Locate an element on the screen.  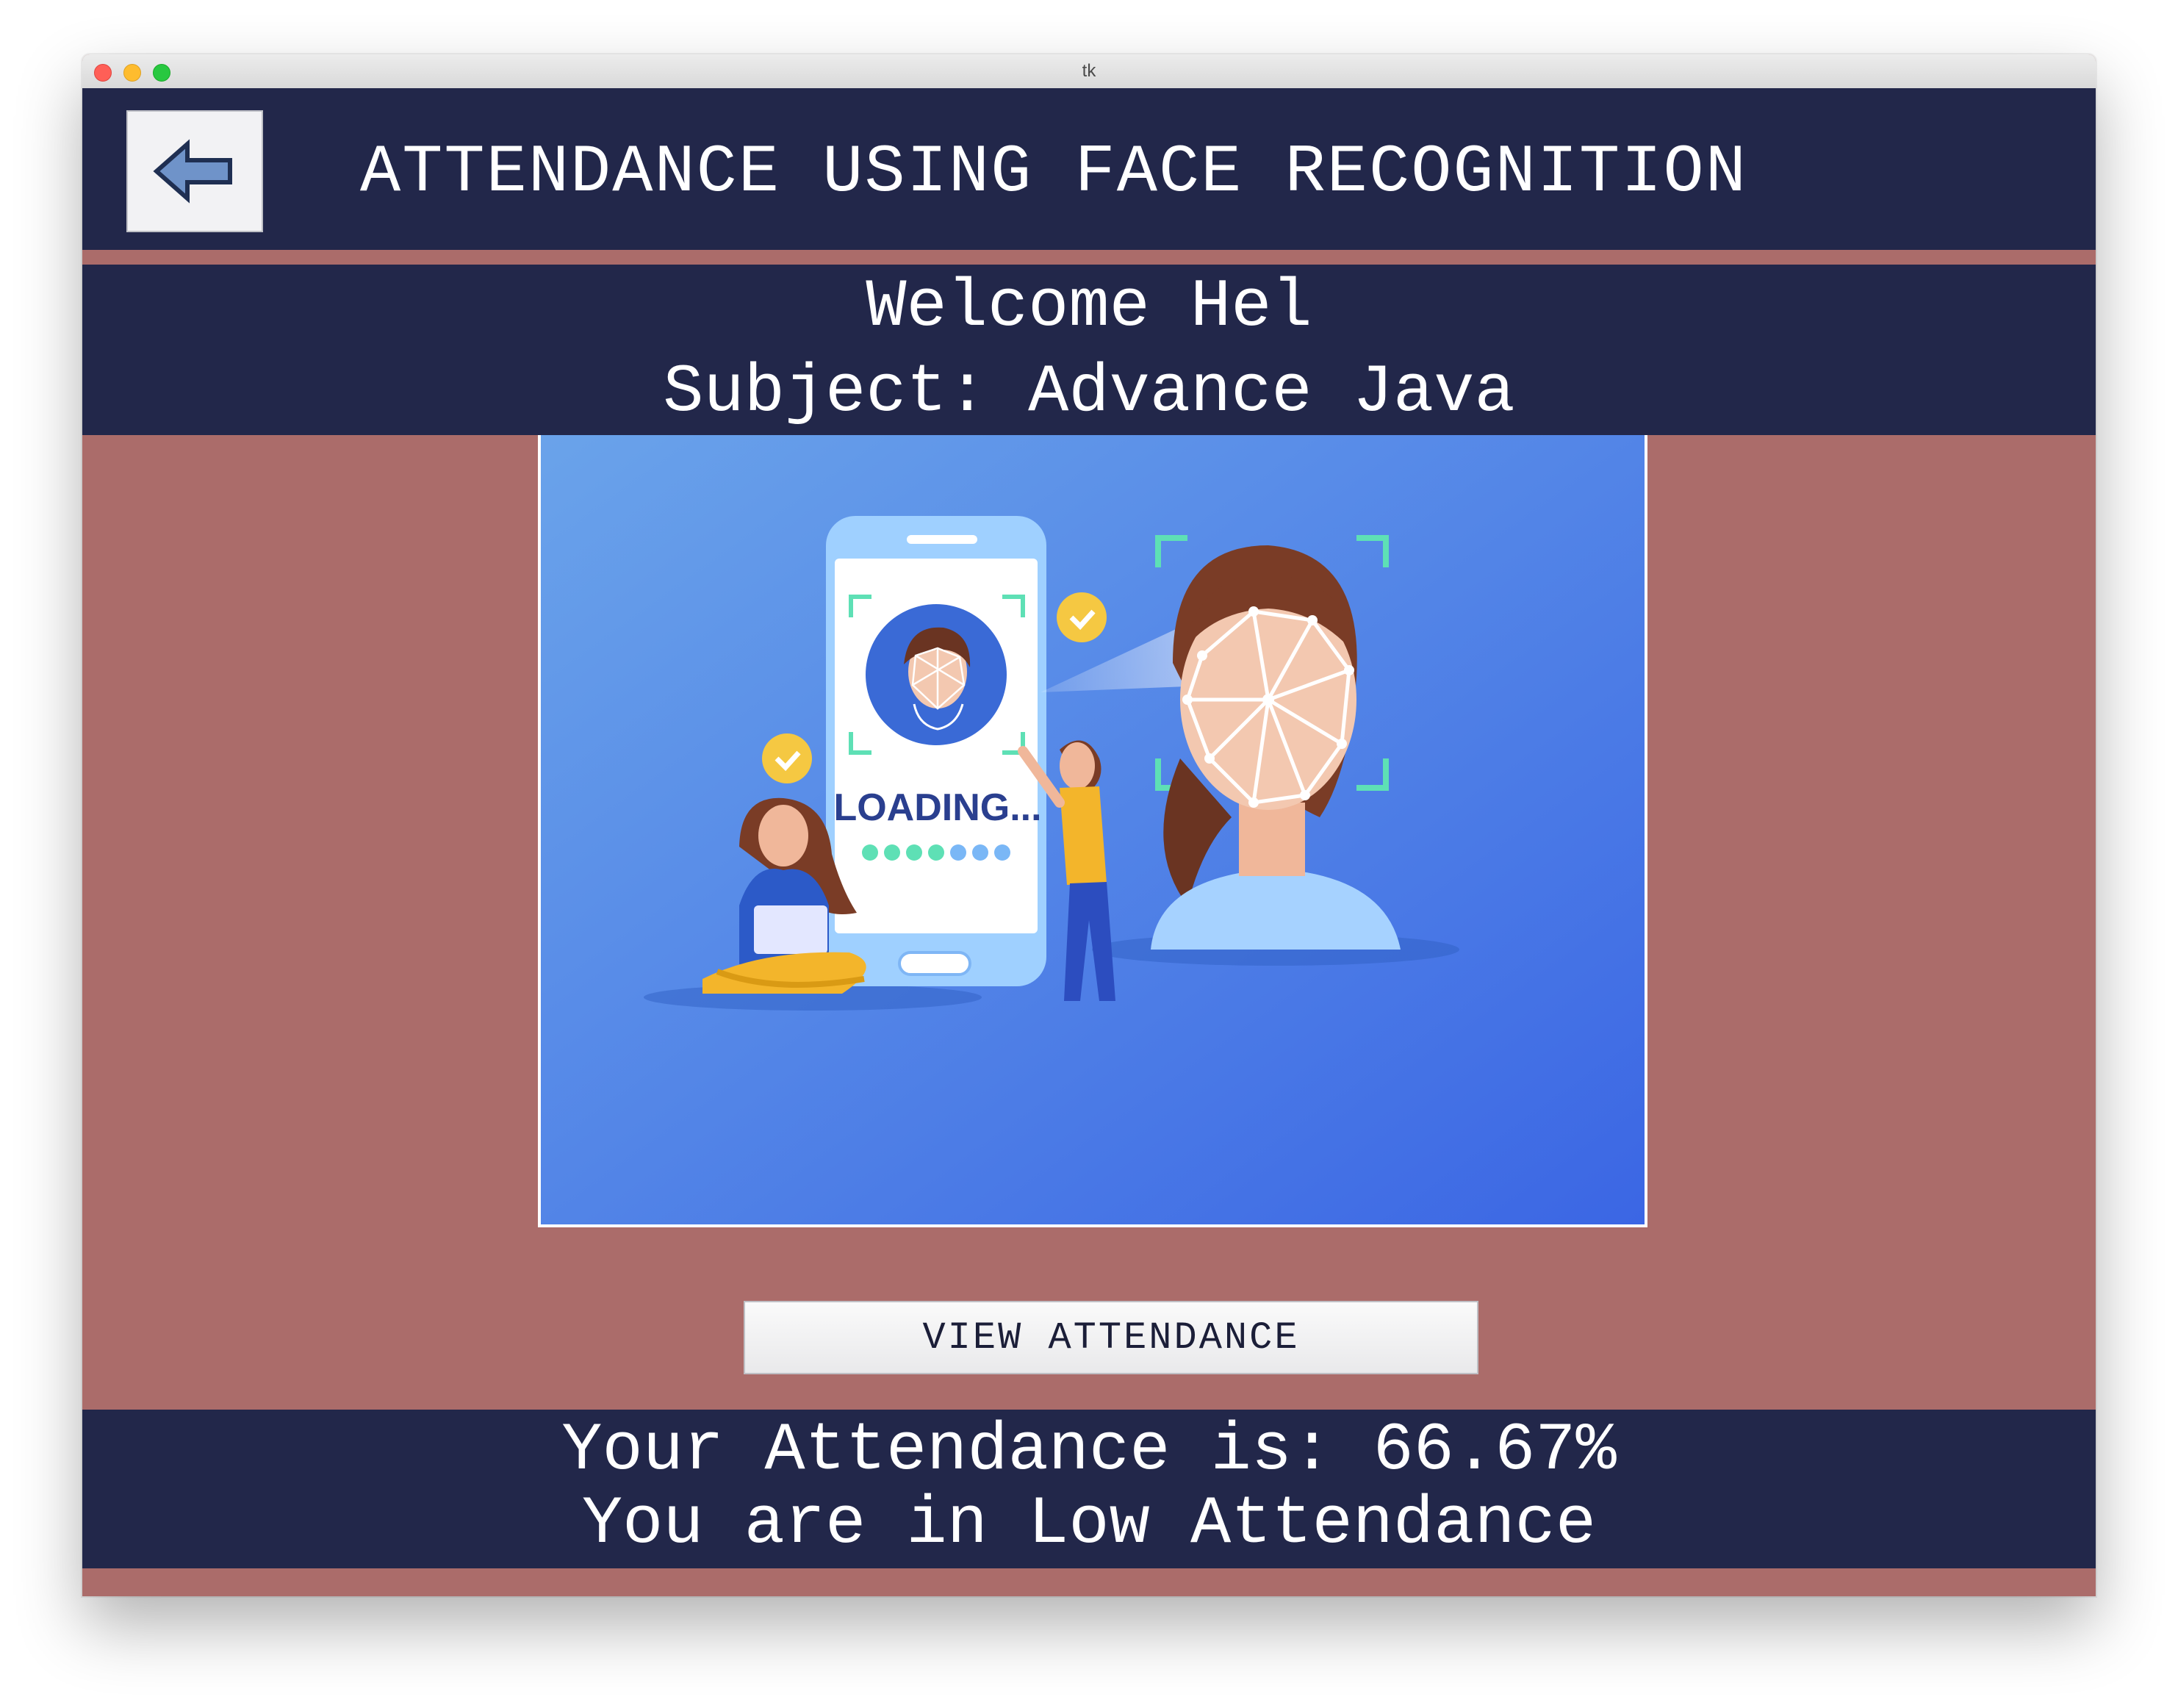
app-header: ATTENDANCE USING FACE RECOGNITION is located at coordinates (1089, 169).